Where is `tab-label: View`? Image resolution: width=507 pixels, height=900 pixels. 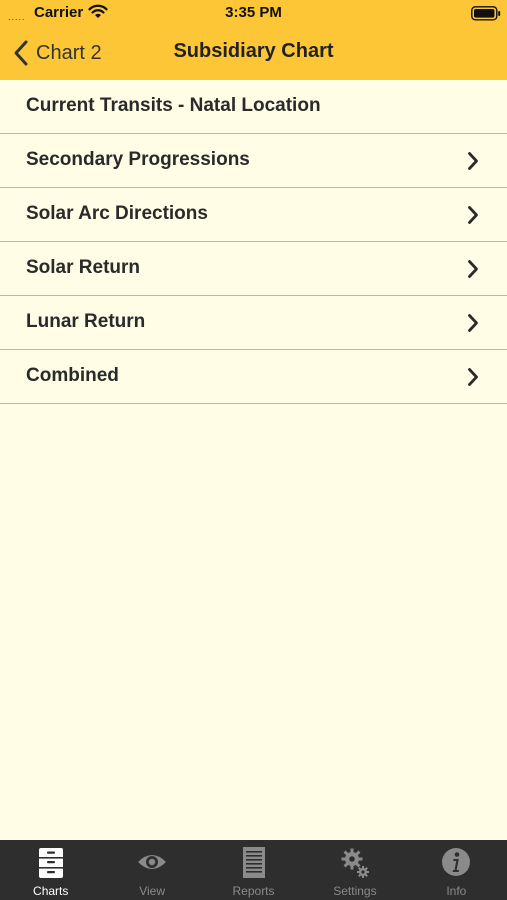
tab-label: View is located at coordinates (152, 891).